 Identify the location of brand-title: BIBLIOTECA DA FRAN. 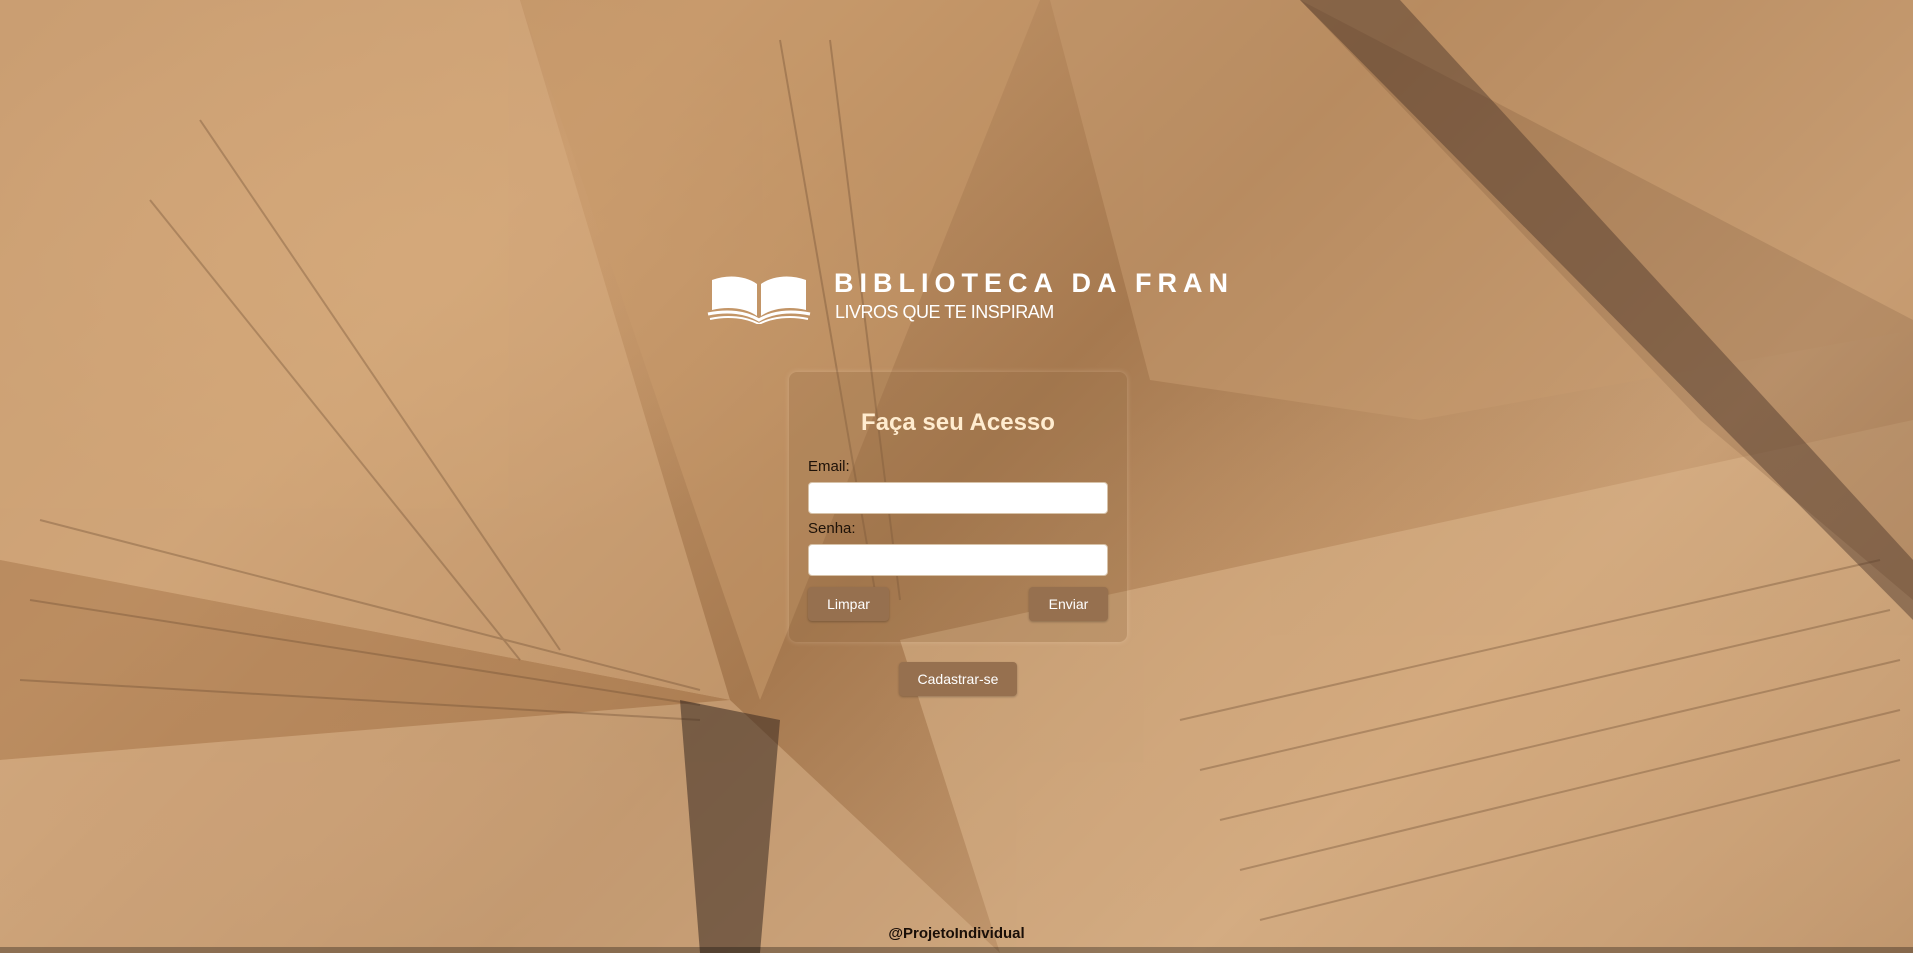
(1034, 283).